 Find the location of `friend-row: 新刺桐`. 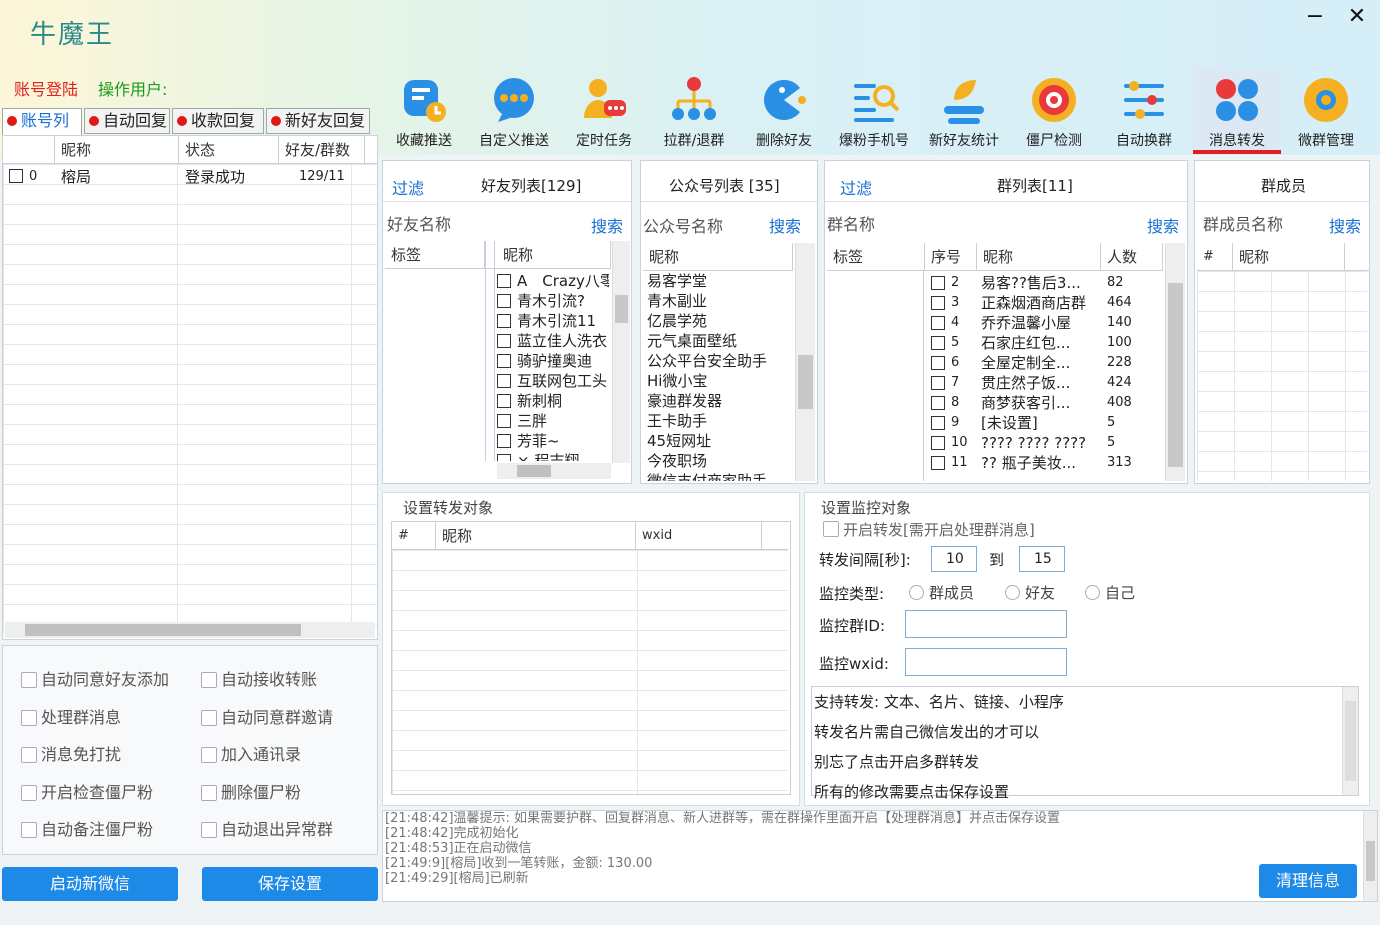

friend-row: 新刺桐 is located at coordinates (553, 401).